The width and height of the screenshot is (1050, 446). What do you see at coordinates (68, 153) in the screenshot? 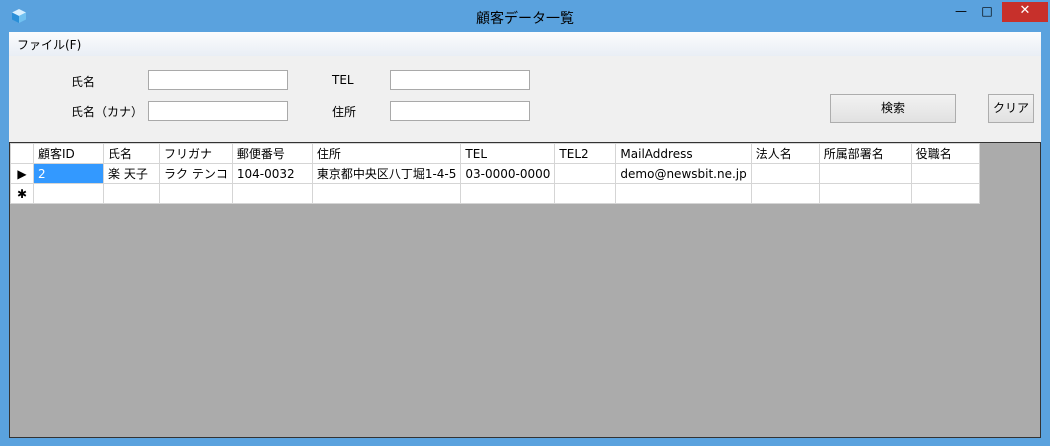
I see `column-header: 顧客ID` at bounding box center [68, 153].